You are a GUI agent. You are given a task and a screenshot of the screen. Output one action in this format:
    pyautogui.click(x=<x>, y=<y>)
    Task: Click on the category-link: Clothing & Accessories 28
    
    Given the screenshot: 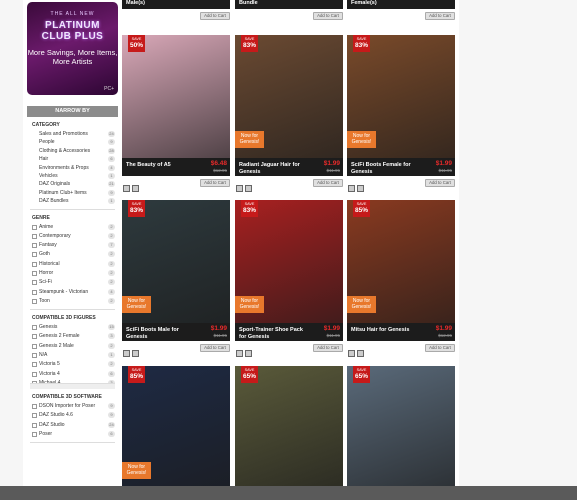 What is the action you would take?
    pyautogui.click(x=72, y=151)
    